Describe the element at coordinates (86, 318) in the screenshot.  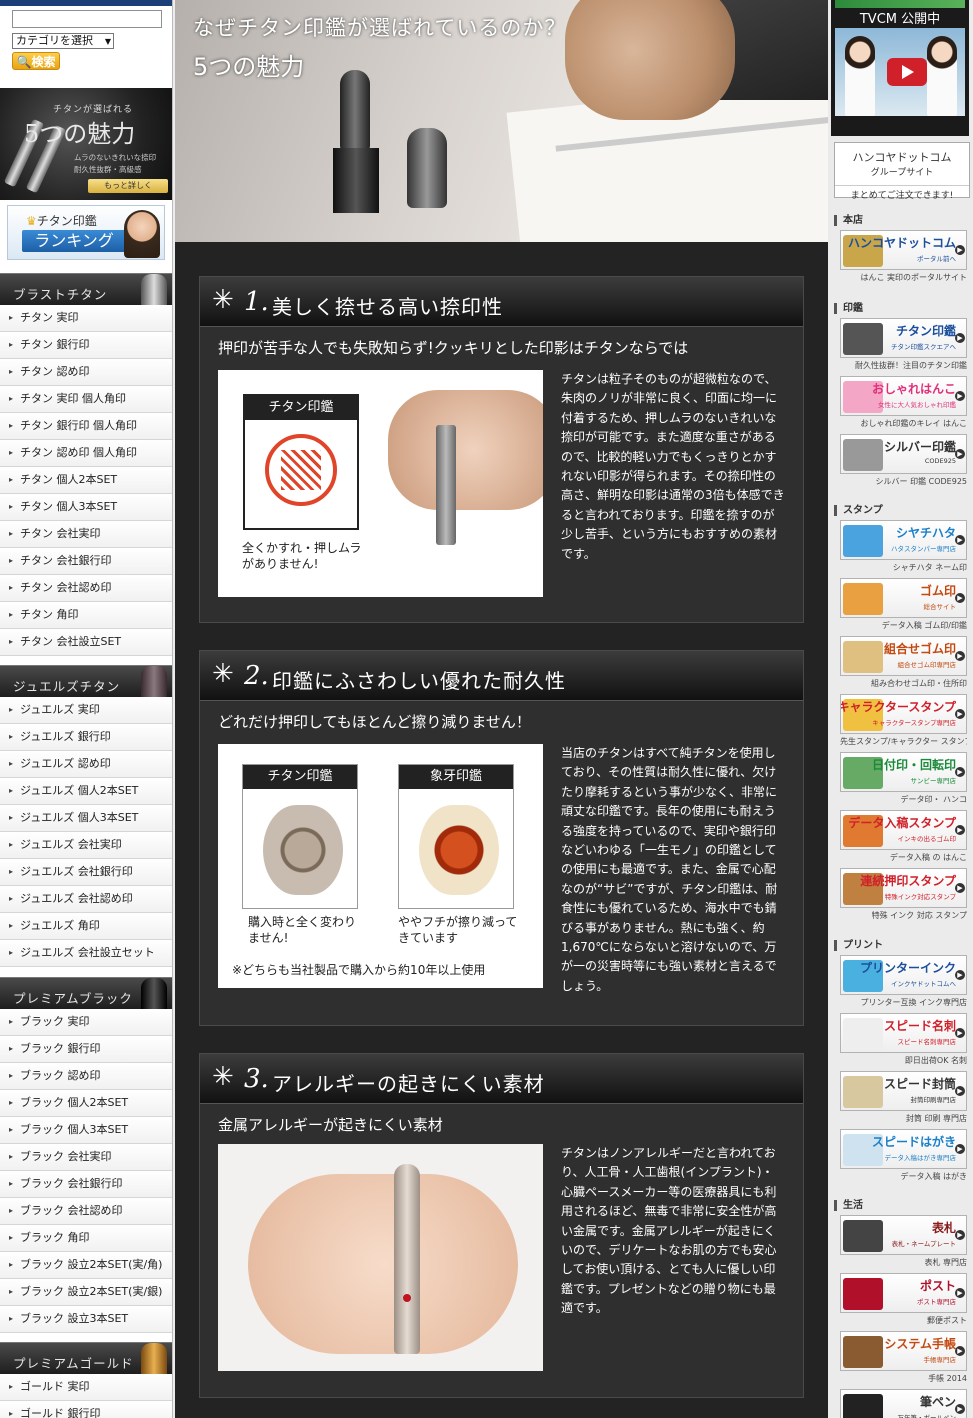
I see `menu-item: チタン 実印` at that location.